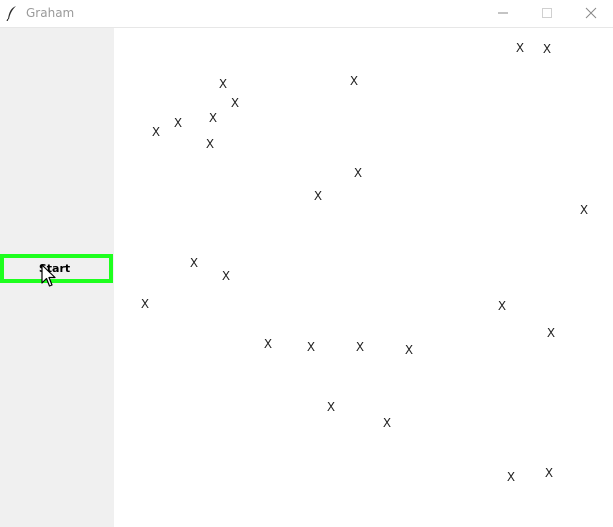 This screenshot has width=613, height=527. I want to click on title-bar: Graham, so click(306, 14).